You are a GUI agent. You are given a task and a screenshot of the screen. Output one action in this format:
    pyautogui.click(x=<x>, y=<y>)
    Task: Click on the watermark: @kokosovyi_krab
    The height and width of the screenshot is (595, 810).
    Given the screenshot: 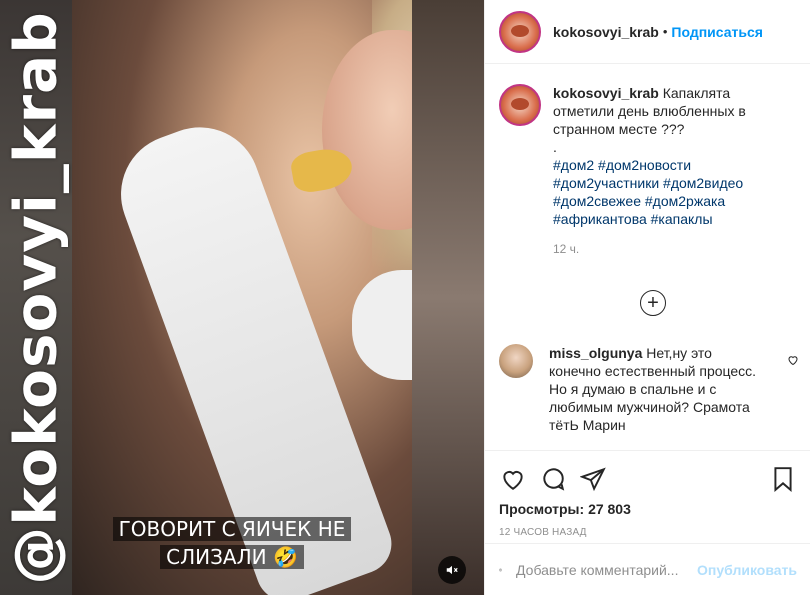 What is the action you would take?
    pyautogui.click(x=36, y=297)
    